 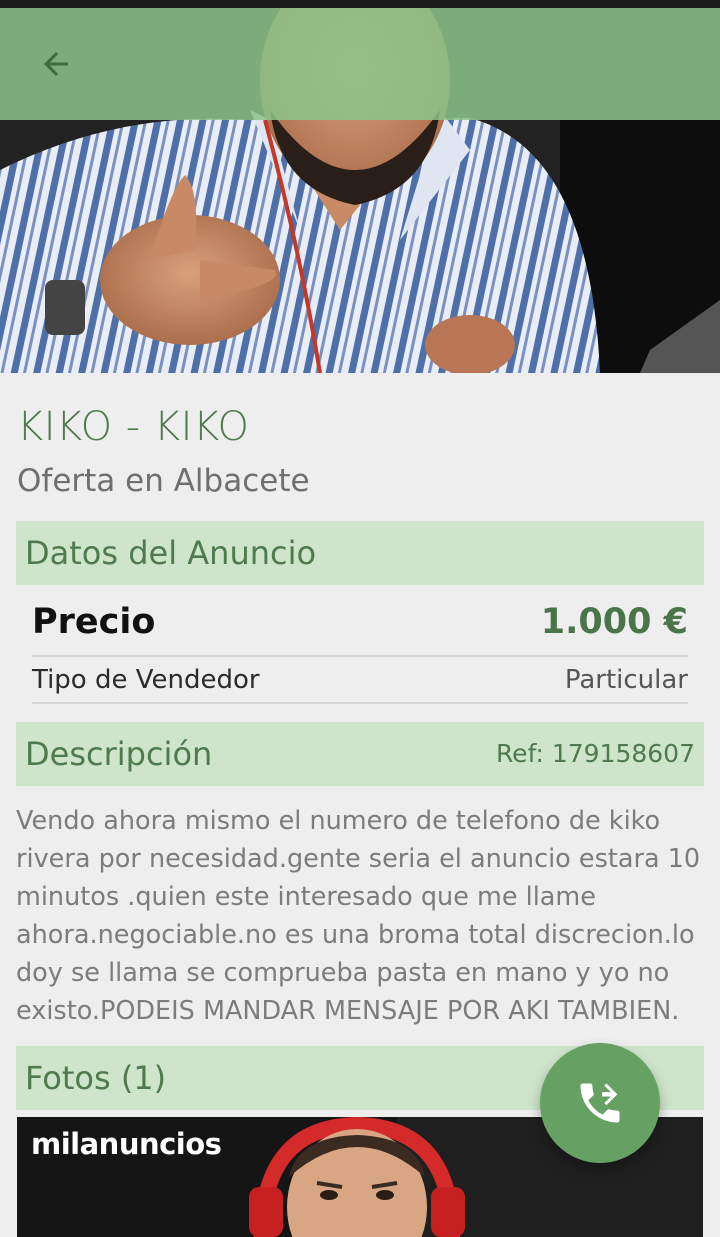 I want to click on price-value: 1.000 €, so click(x=614, y=621).